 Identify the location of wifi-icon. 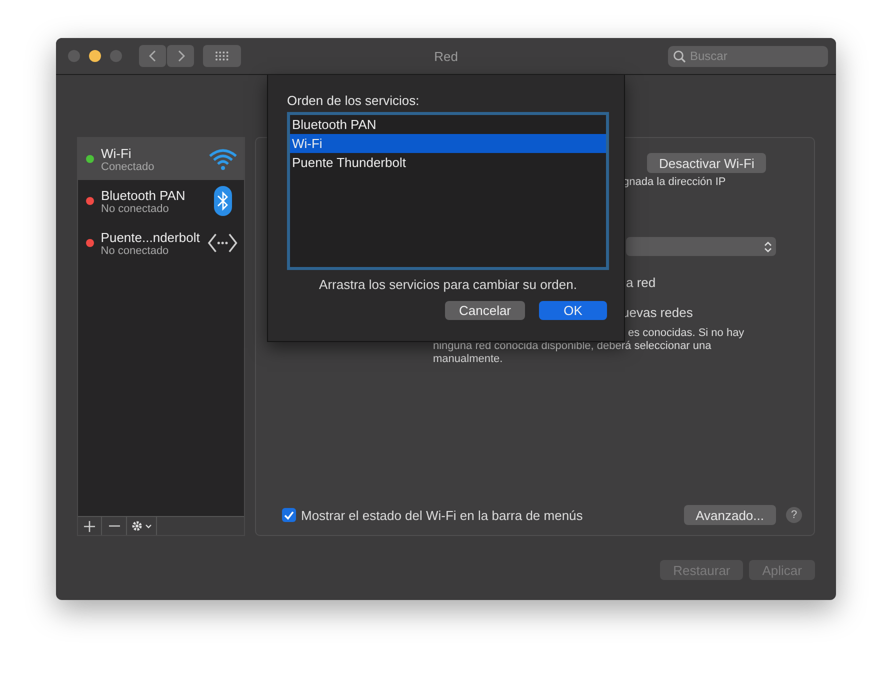
(223, 159).